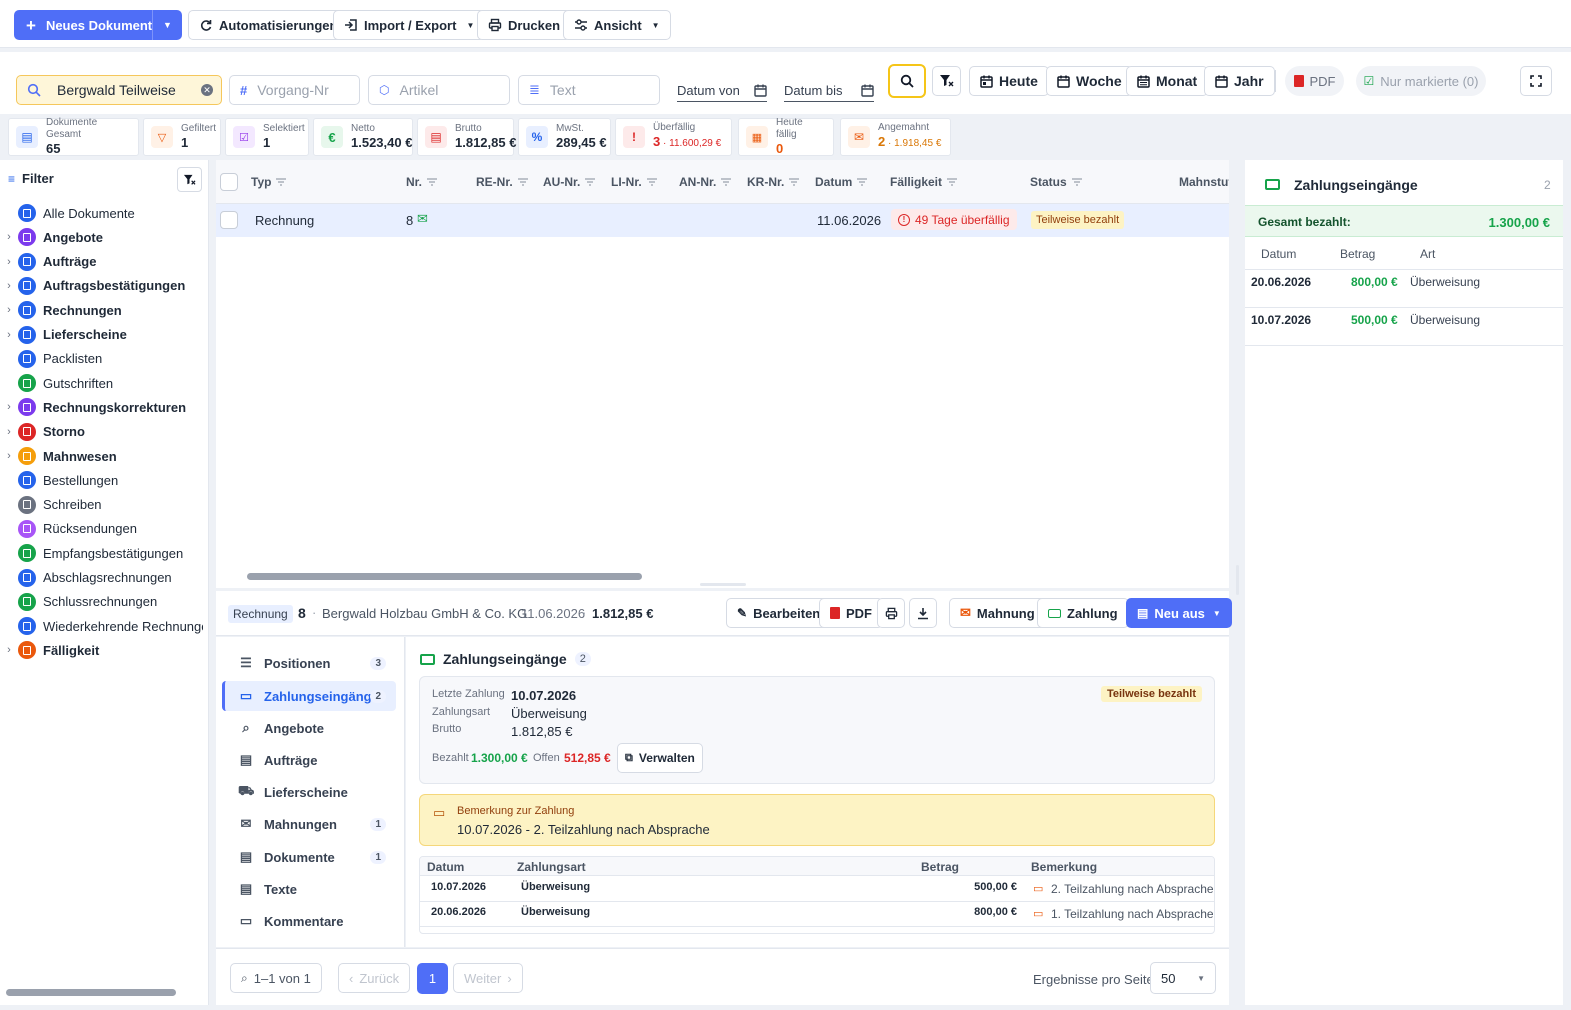 This screenshot has width=1571, height=1010. What do you see at coordinates (309, 921) in the screenshot?
I see `detail-tab: ▭ Kommentare` at bounding box center [309, 921].